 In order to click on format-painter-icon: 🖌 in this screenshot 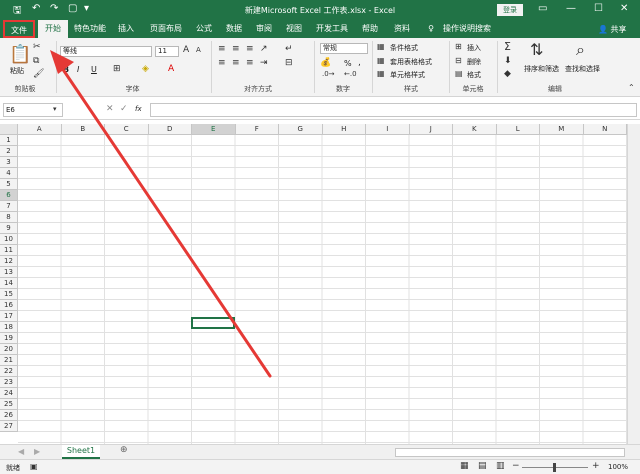, I will do `click(38, 74)`.